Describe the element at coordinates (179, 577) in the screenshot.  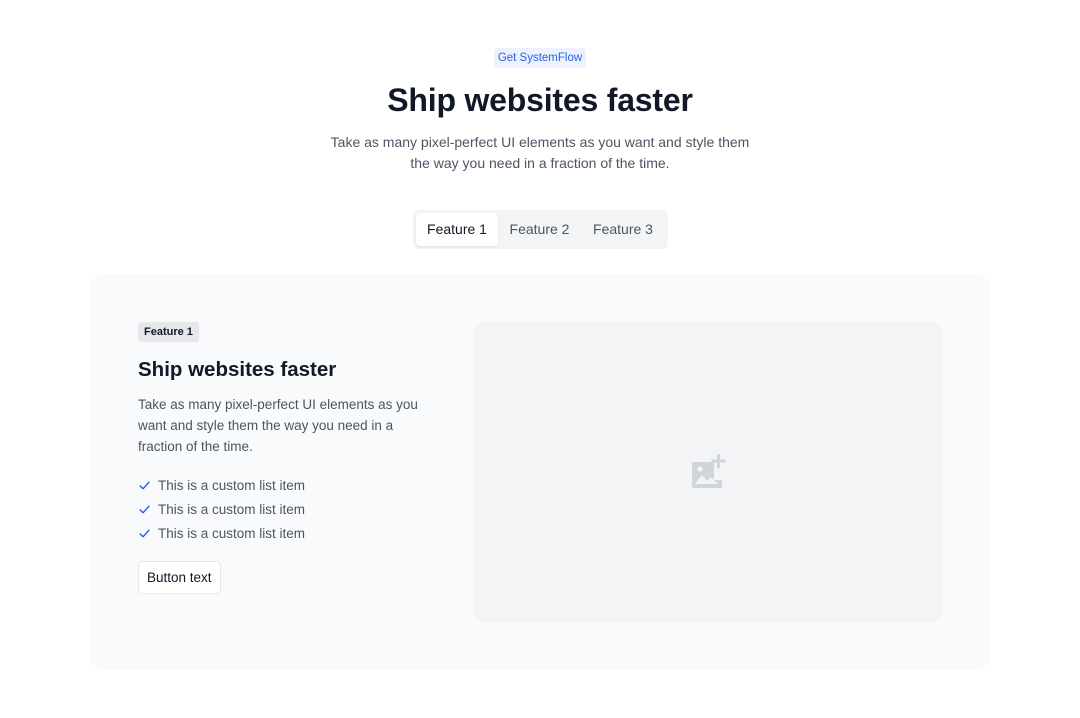
I see `cta-button: Button text` at that location.